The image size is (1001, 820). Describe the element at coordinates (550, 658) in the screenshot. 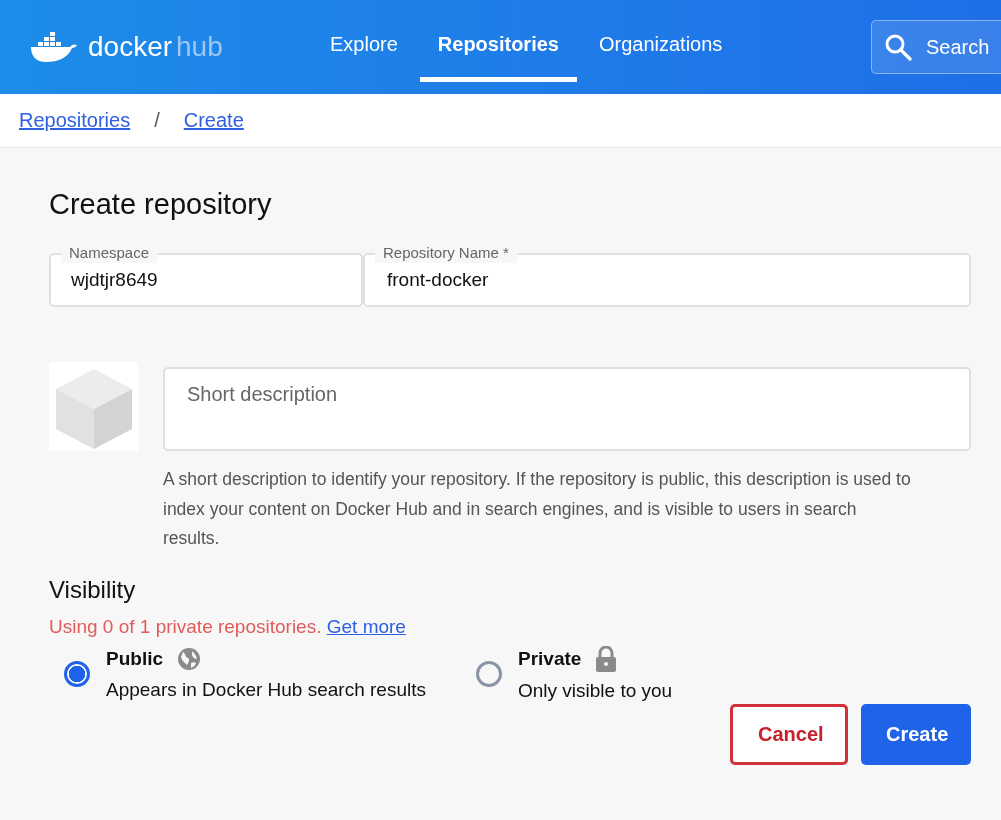

I see `option-label: Private` at that location.